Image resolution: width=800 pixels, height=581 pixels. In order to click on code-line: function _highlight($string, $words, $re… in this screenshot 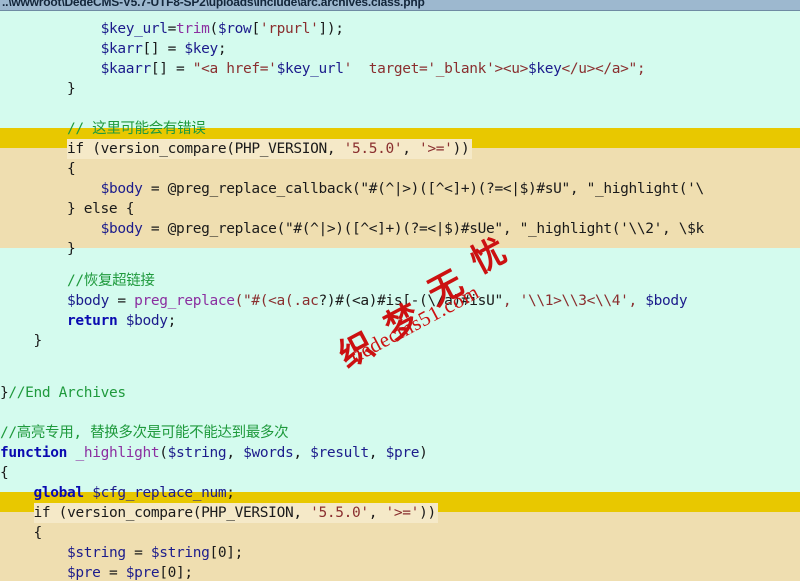, I will do `click(214, 453)`.